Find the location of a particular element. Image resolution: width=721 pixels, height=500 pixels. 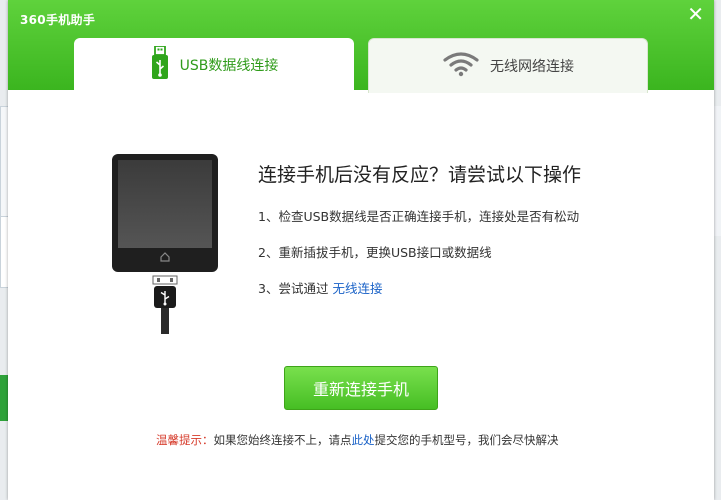

help-title: 连接手机后没有反应？请尝试以下操作 is located at coordinates (420, 175).